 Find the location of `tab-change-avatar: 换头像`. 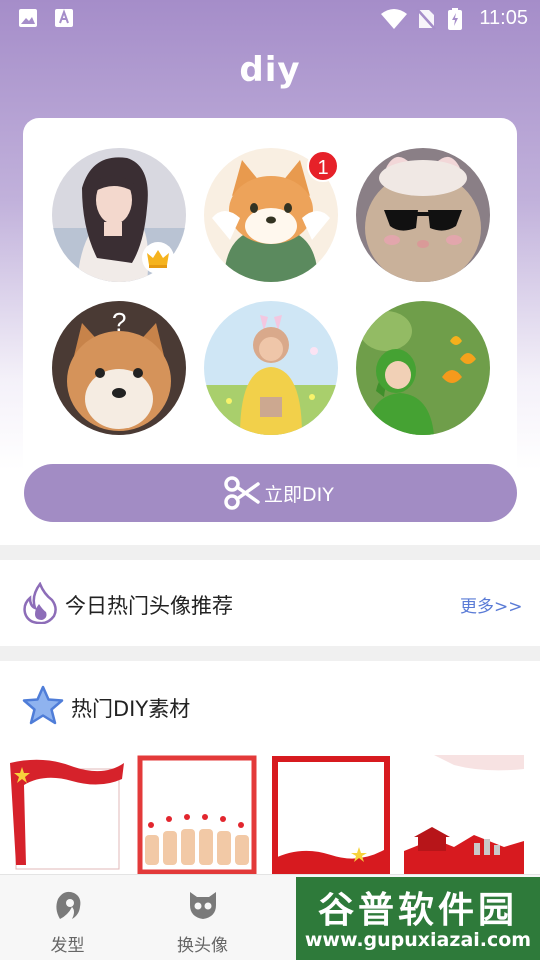

tab-change-avatar: 换头像 is located at coordinates (202, 917).